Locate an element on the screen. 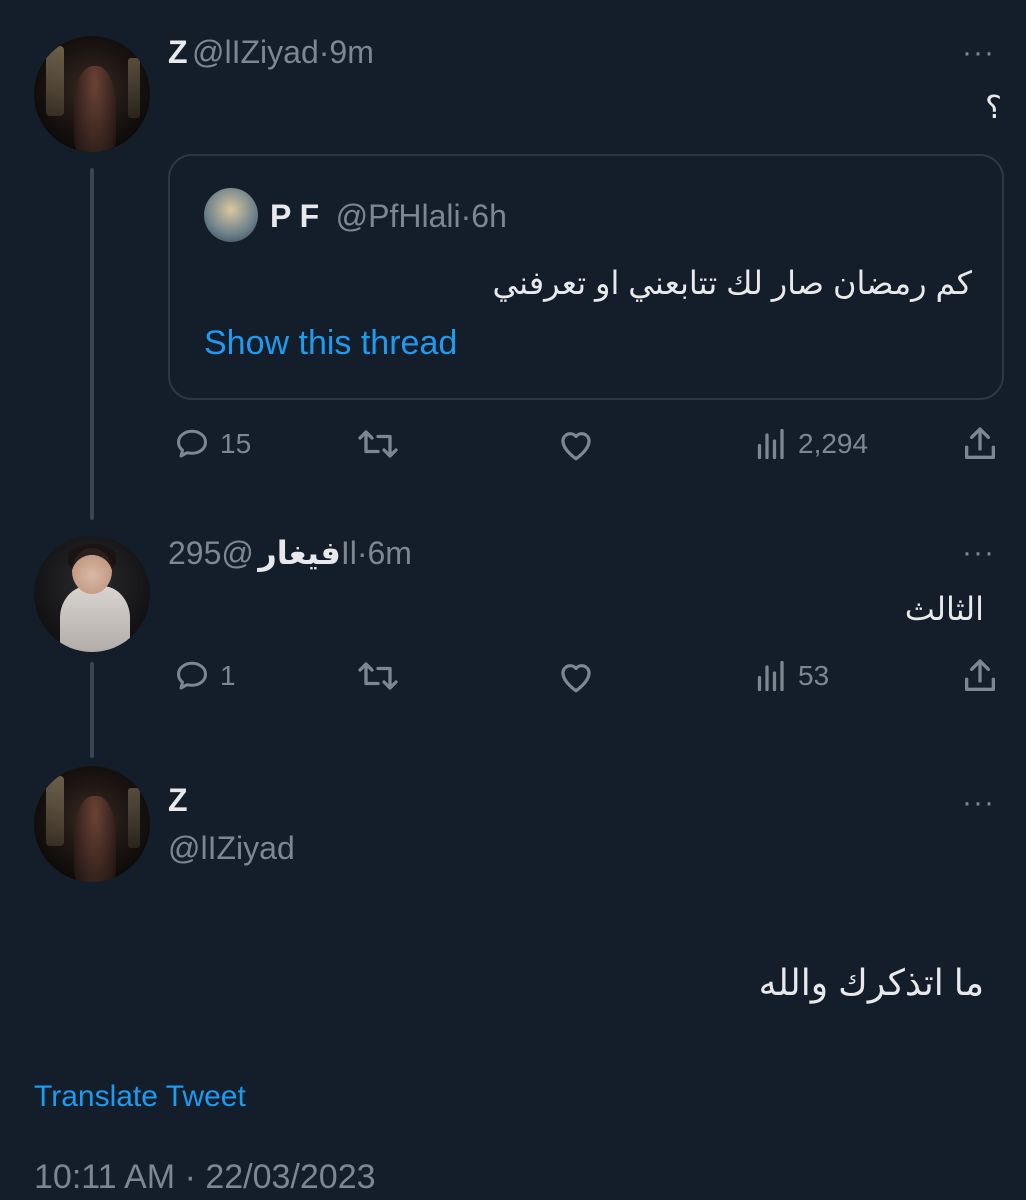  views-button: 2,294 is located at coordinates (810, 444).